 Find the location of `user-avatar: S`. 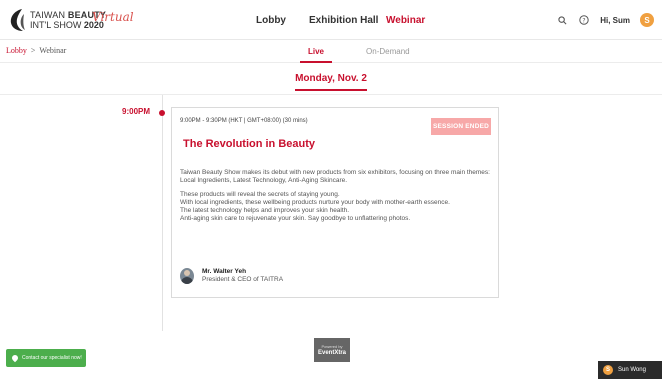

user-avatar: S is located at coordinates (647, 20).